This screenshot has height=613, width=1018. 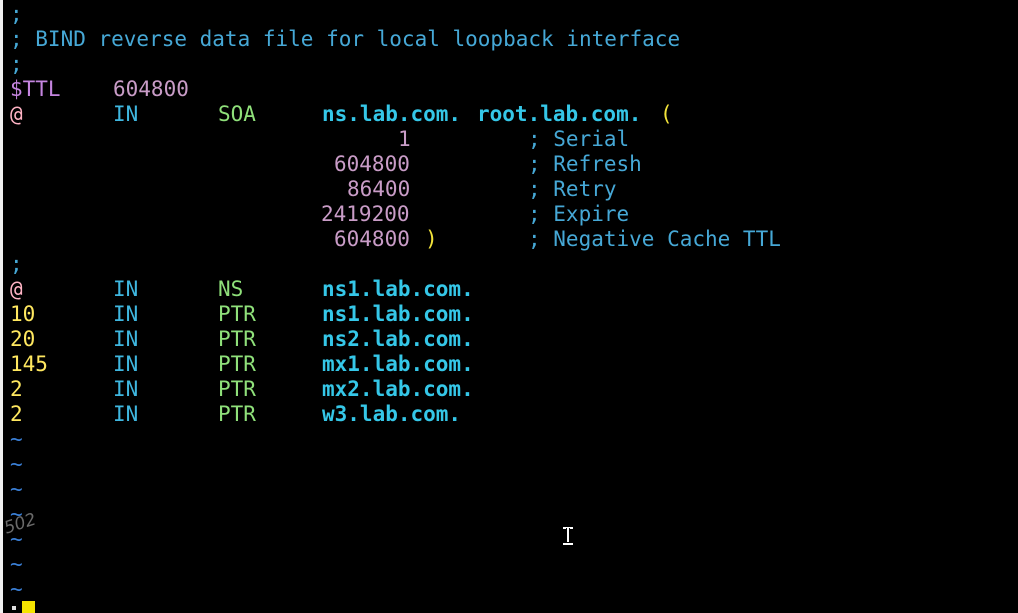 I want to click on soa-negative-ttl-value: 604800, so click(x=372, y=239).